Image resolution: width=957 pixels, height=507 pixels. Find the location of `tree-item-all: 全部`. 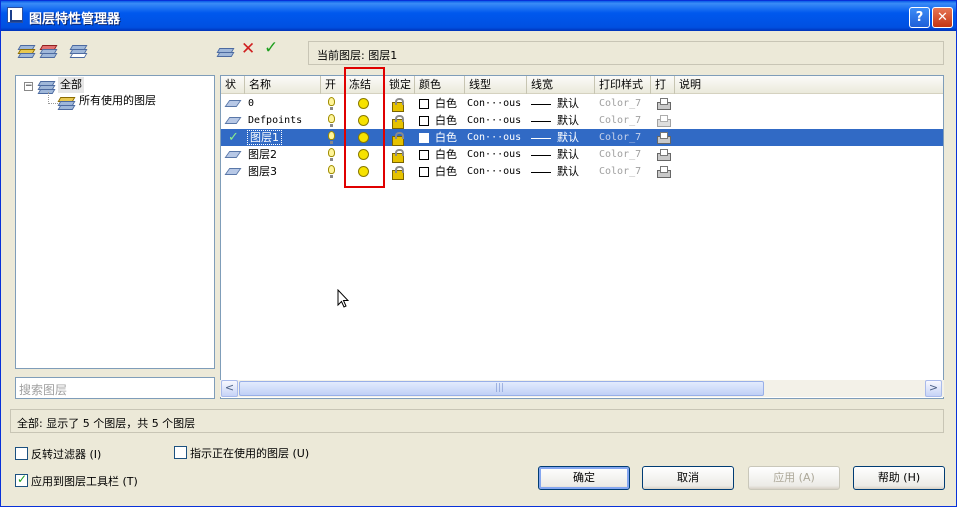

tree-item-all: 全部 is located at coordinates (71, 85).